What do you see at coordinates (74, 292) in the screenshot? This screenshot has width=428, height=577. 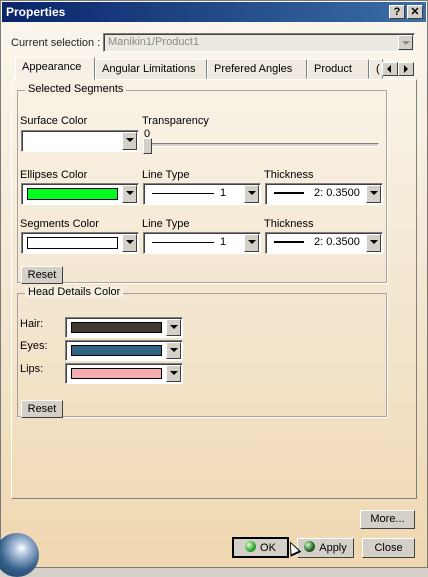 I see `head-details-legend: Head Details Color` at bounding box center [74, 292].